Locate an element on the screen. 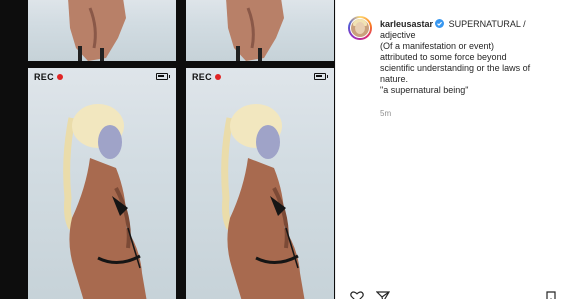 This screenshot has height=299, width=580. avatar is located at coordinates (360, 28).